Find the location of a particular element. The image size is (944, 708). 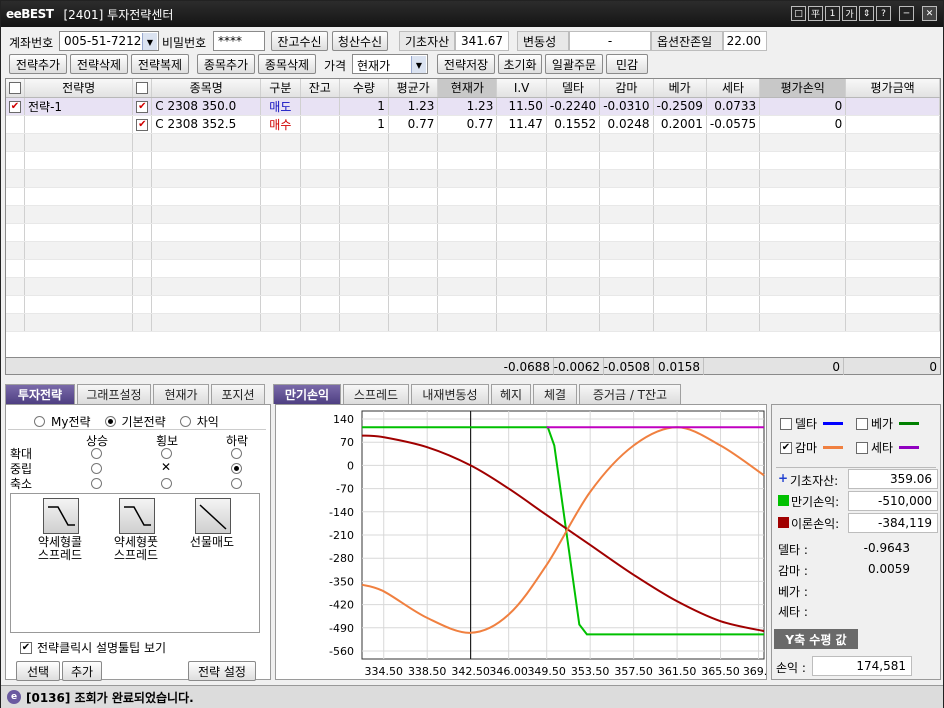

tab-graph-settings: 그래프설정 is located at coordinates (114, 394).